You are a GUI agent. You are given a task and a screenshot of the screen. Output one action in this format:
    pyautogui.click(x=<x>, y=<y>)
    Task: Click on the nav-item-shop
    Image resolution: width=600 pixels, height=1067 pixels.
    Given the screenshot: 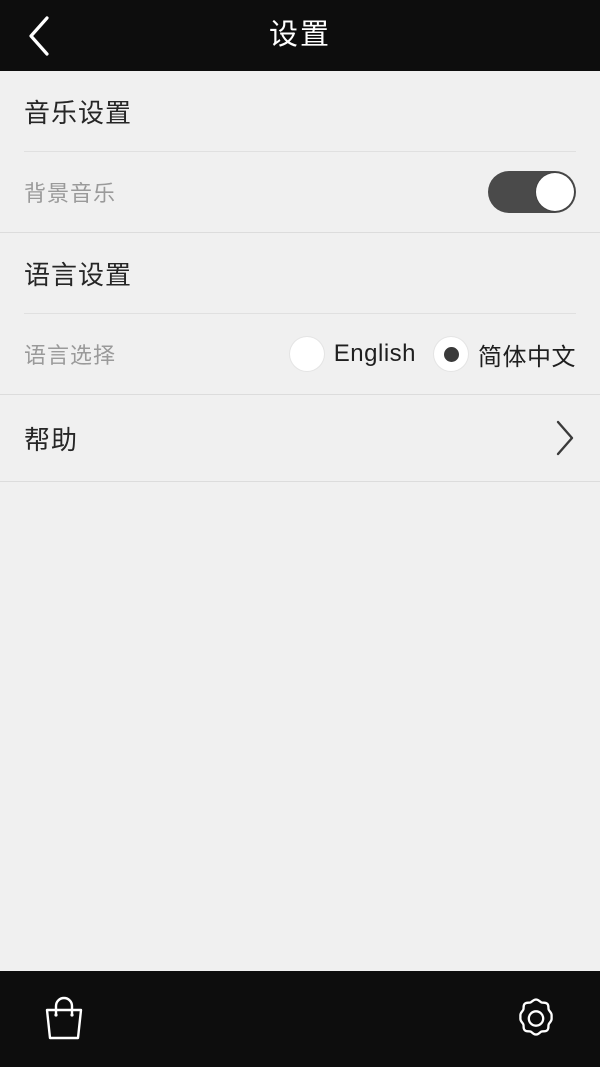 What is the action you would take?
    pyautogui.click(x=64, y=1019)
    